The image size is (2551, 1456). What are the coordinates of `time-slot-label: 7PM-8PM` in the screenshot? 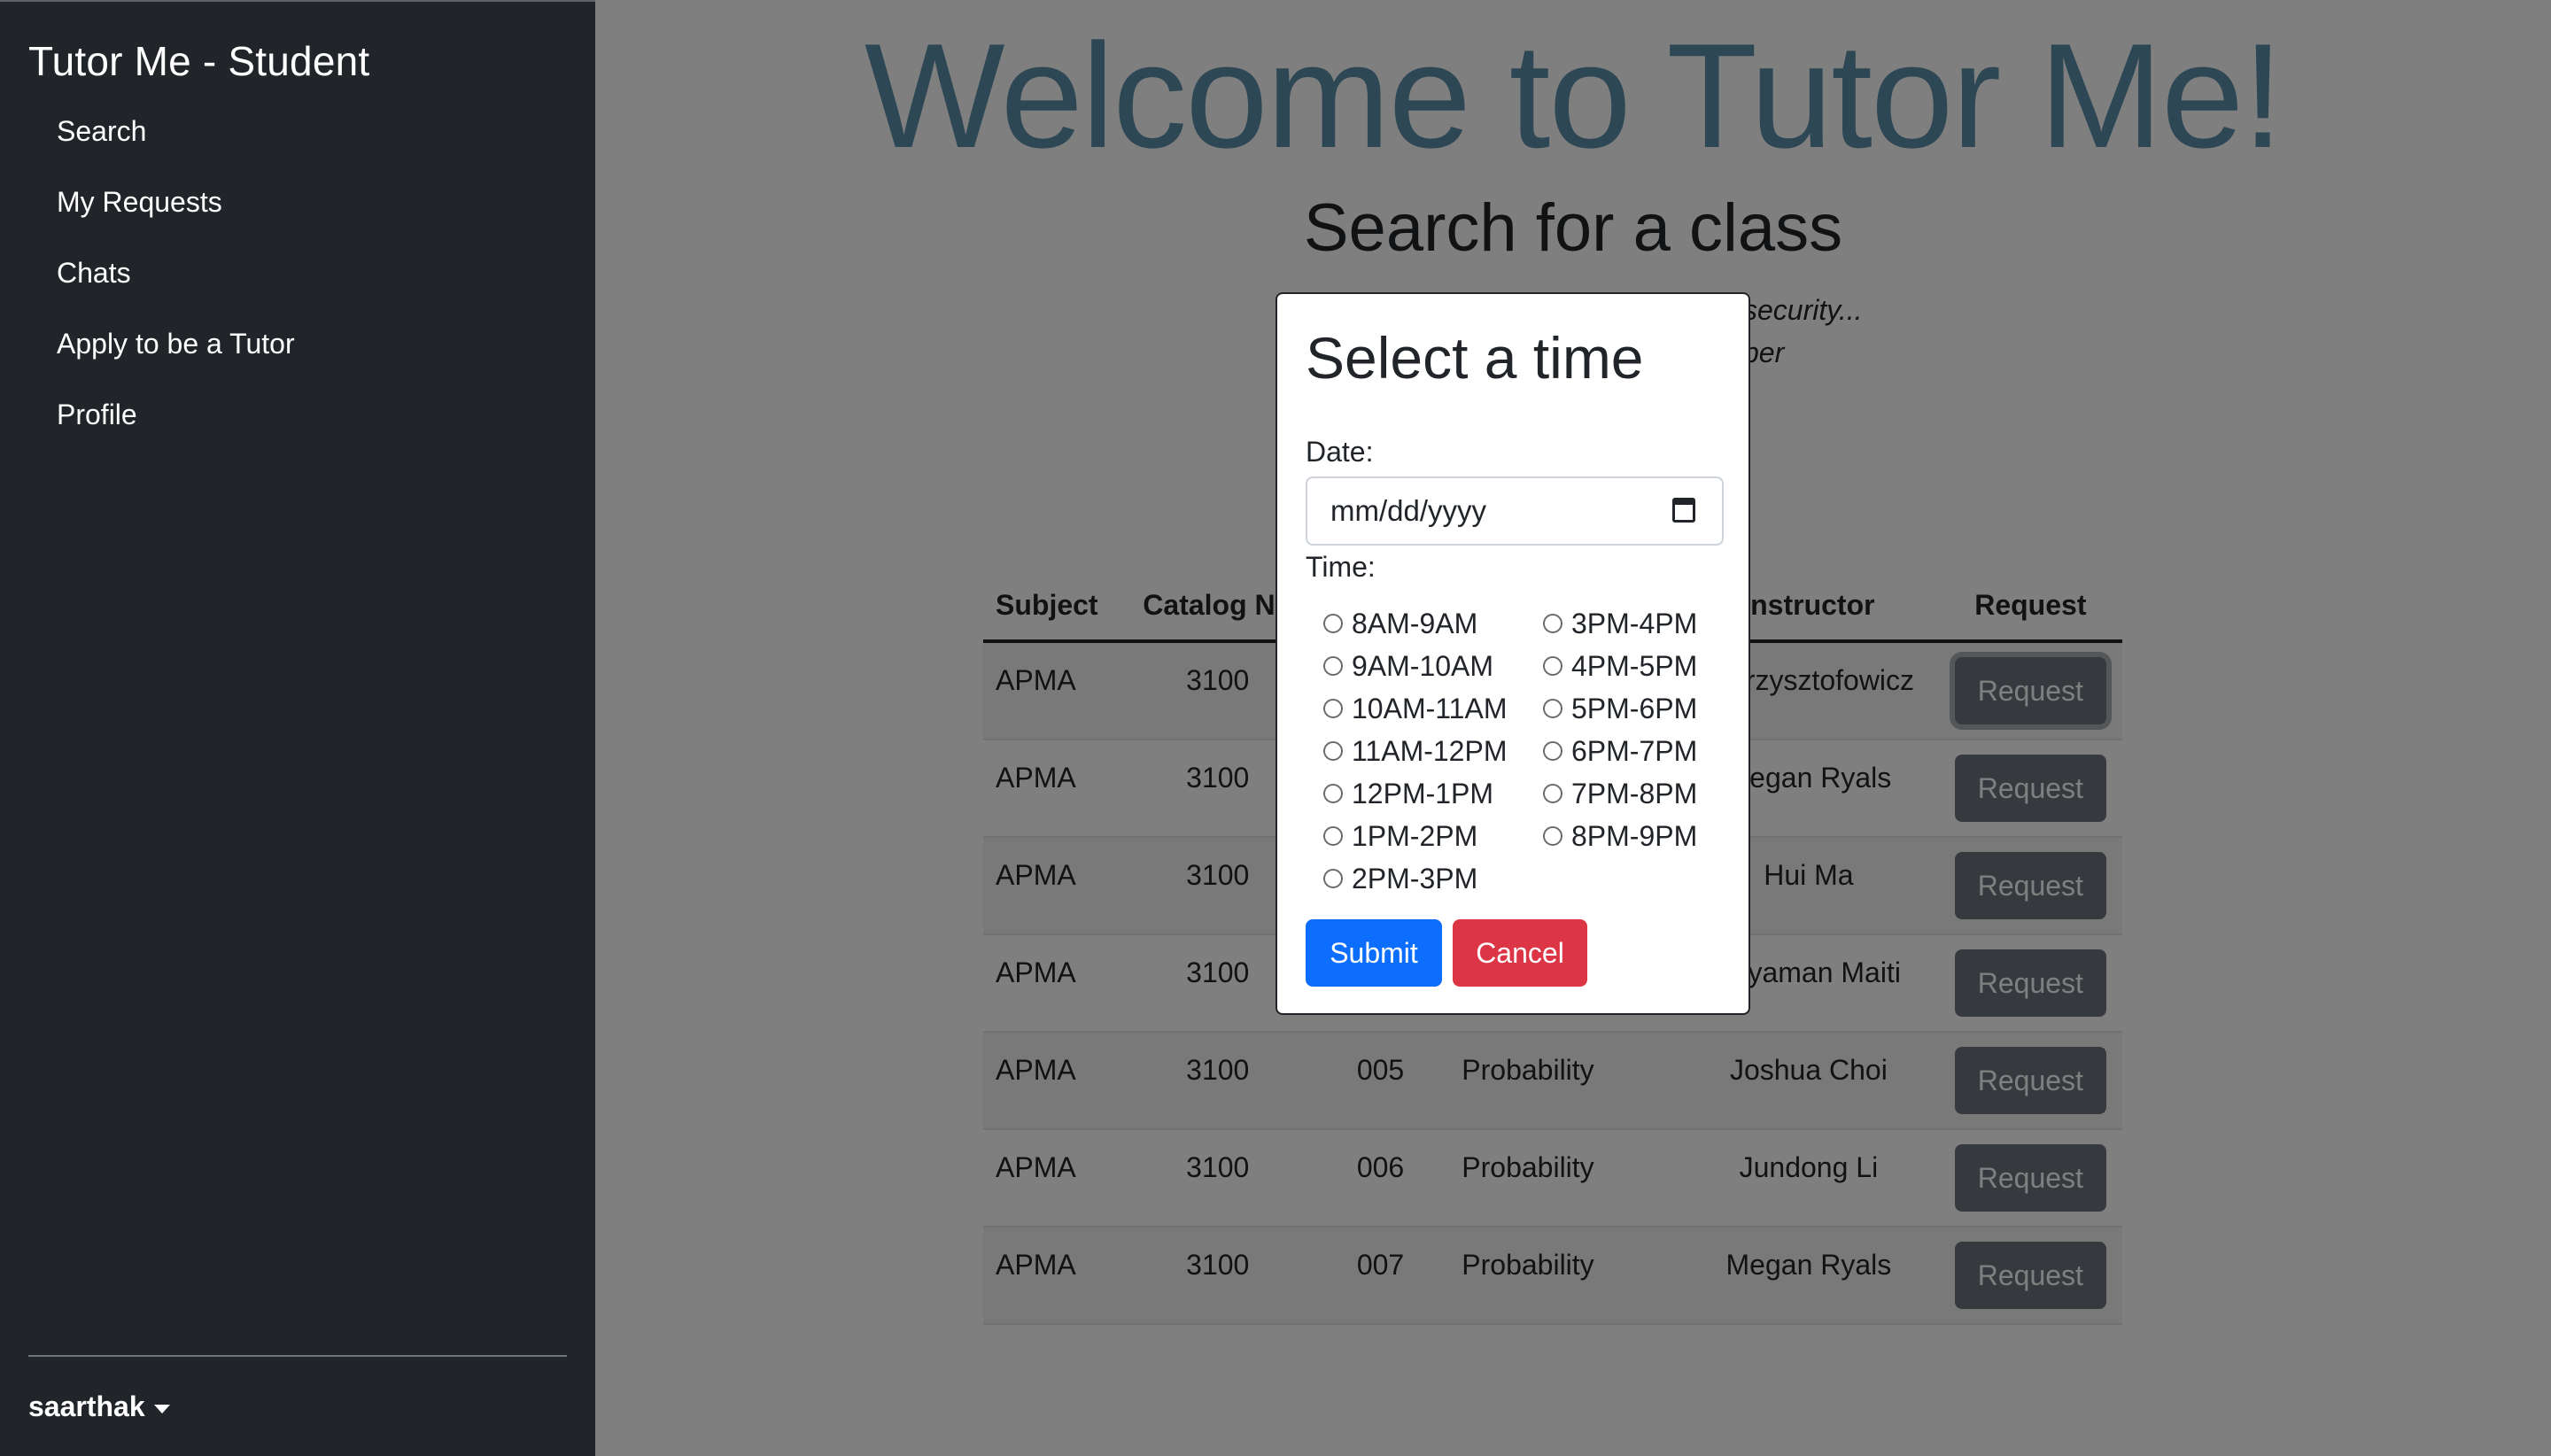 It's located at (1634, 793).